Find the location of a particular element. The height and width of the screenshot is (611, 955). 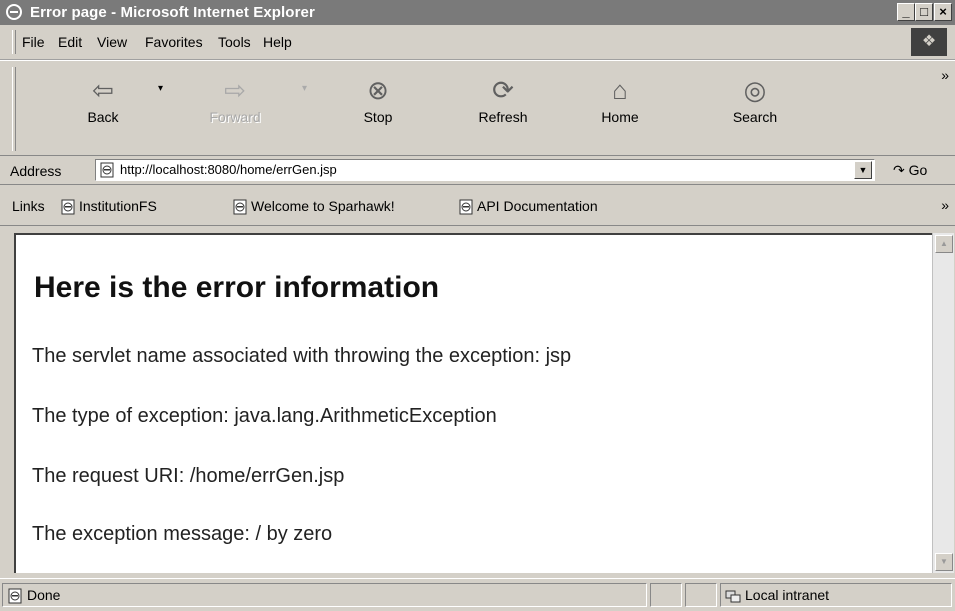

refresh-button: ⟳ Refresh is located at coordinates (503, 111).